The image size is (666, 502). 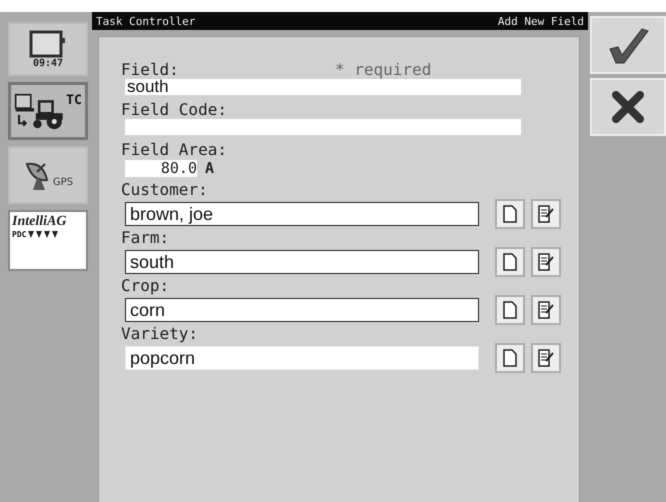 What do you see at coordinates (145, 238) in the screenshot?
I see `field-label: Farm:` at bounding box center [145, 238].